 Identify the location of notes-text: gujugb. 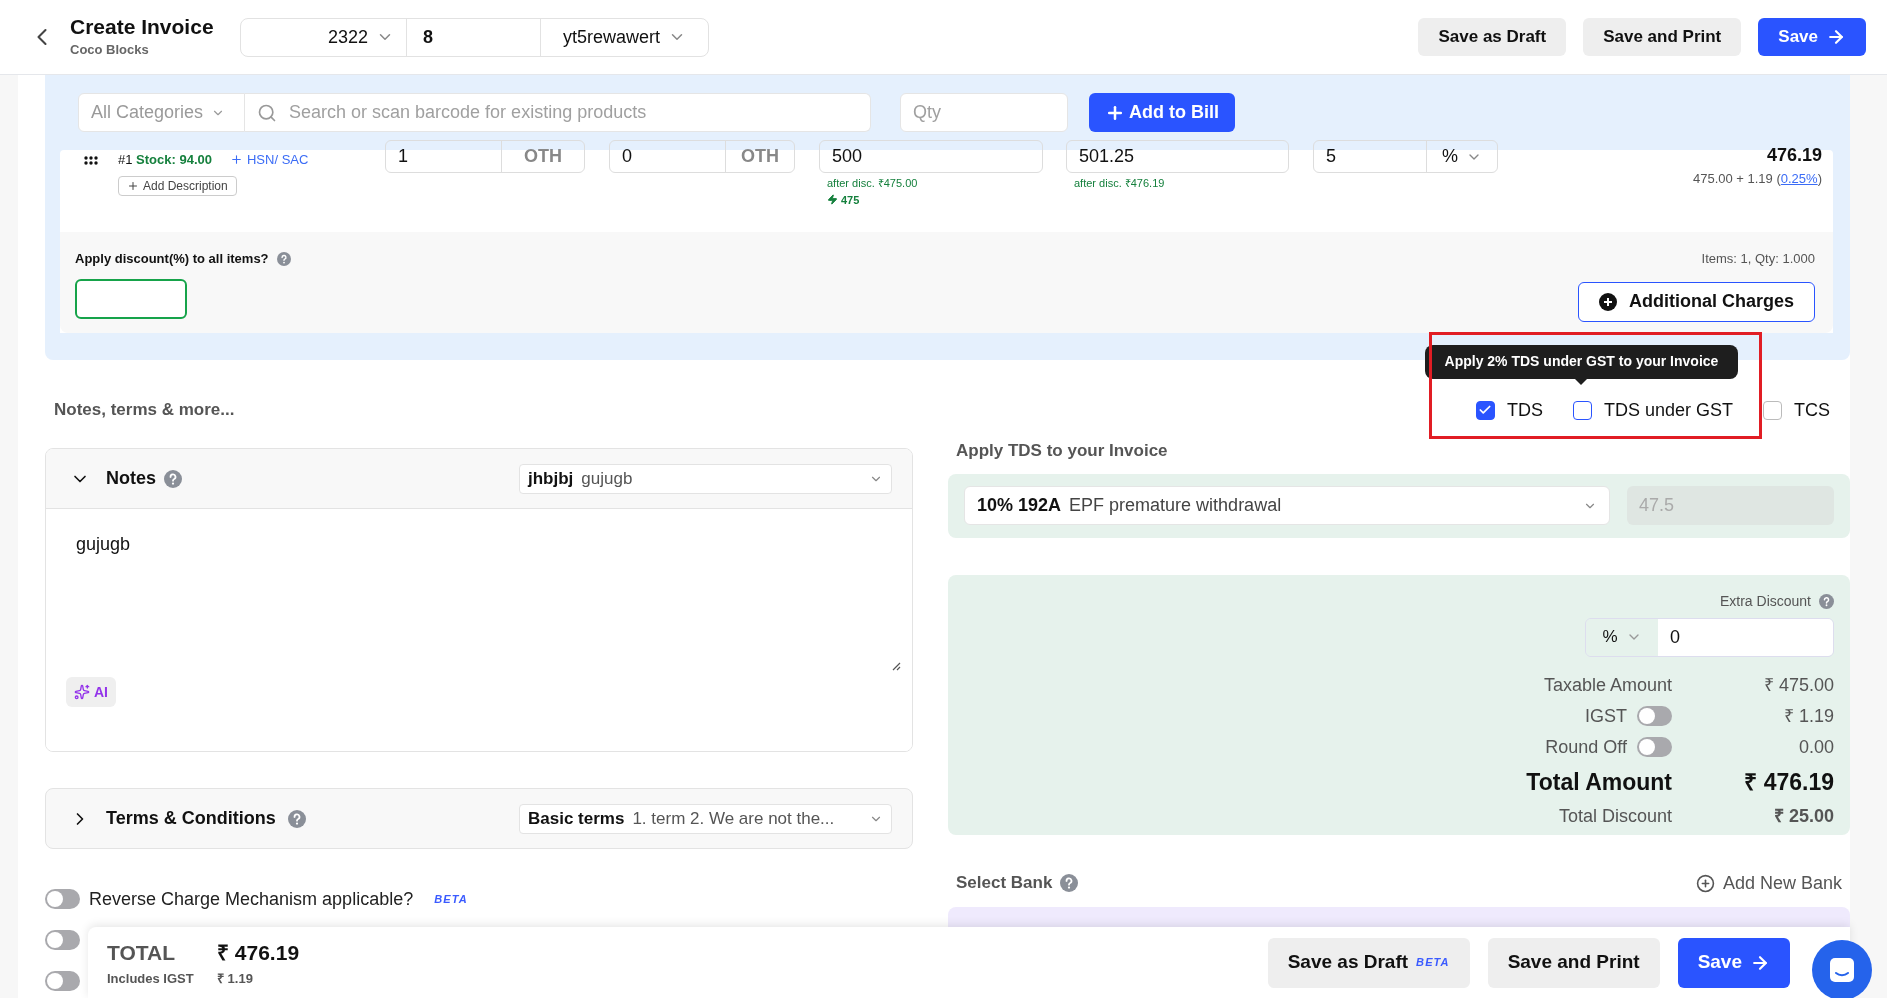
(98, 544).